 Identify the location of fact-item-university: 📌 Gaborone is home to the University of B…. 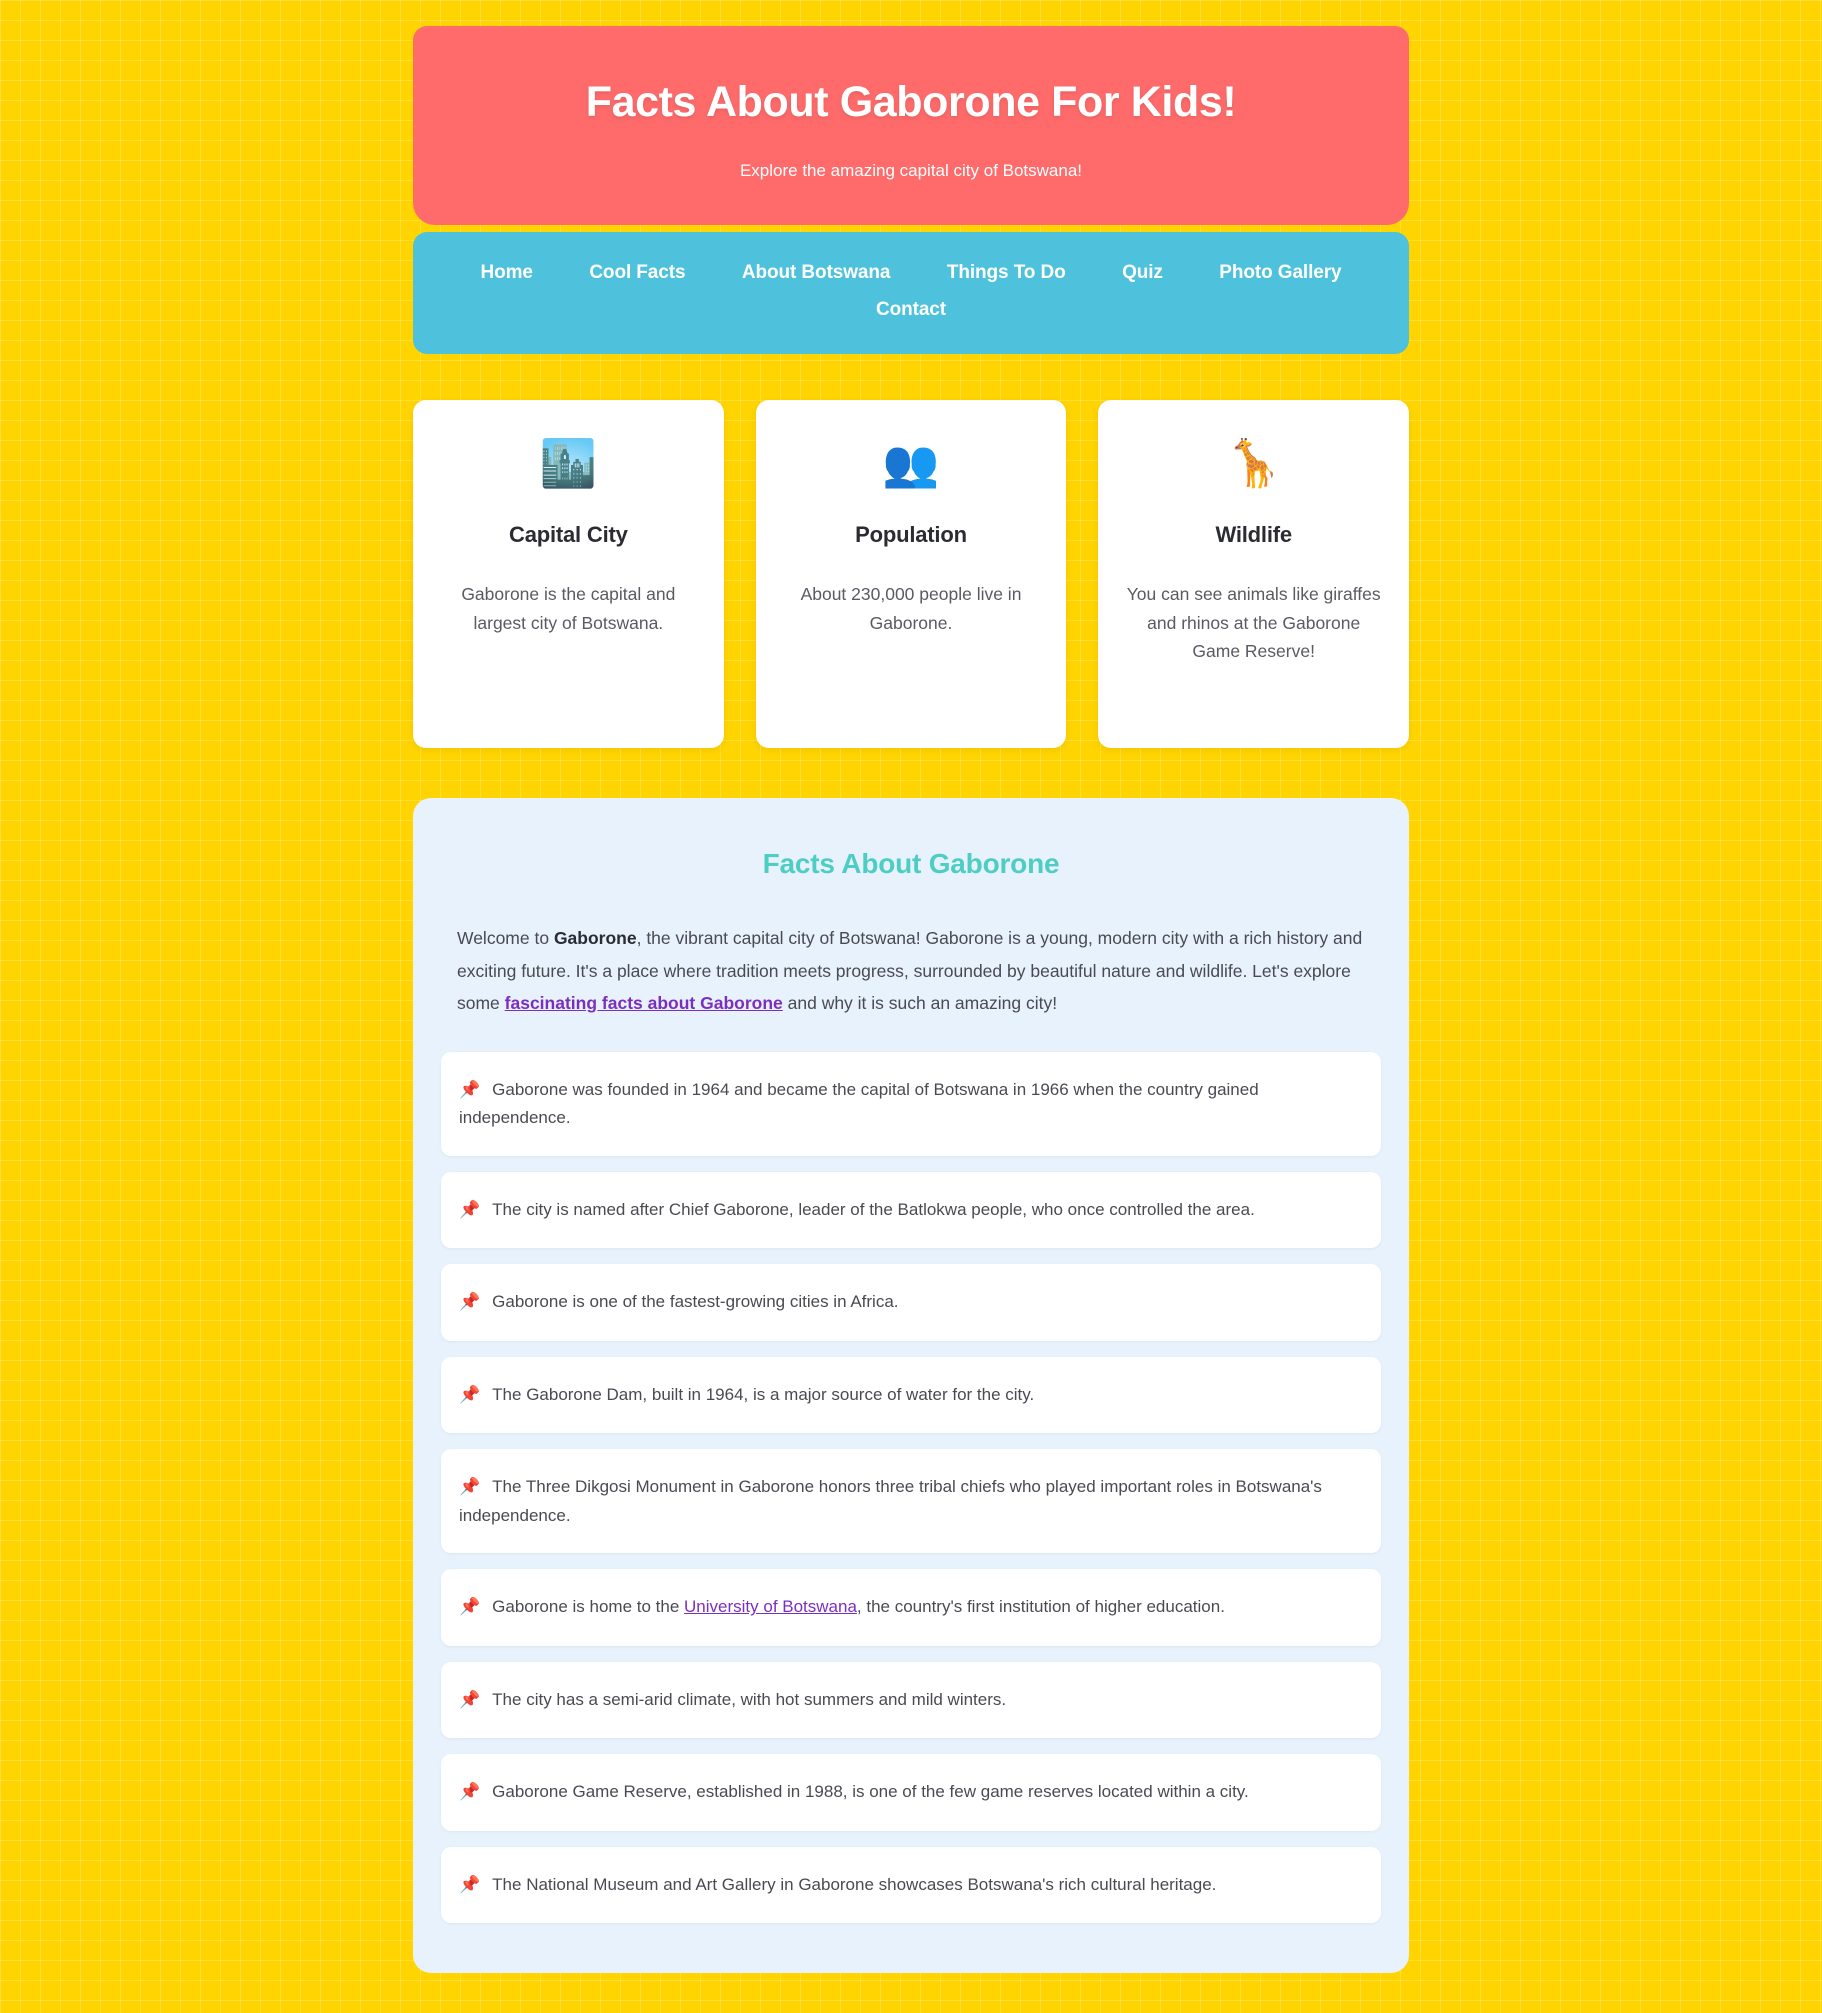
(911, 1607).